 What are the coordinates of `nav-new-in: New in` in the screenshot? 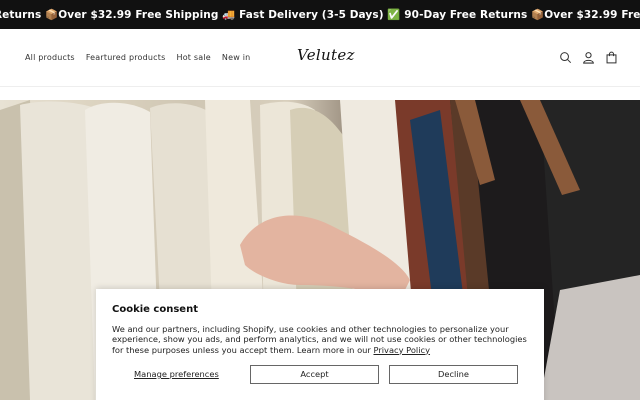 It's located at (236, 57).